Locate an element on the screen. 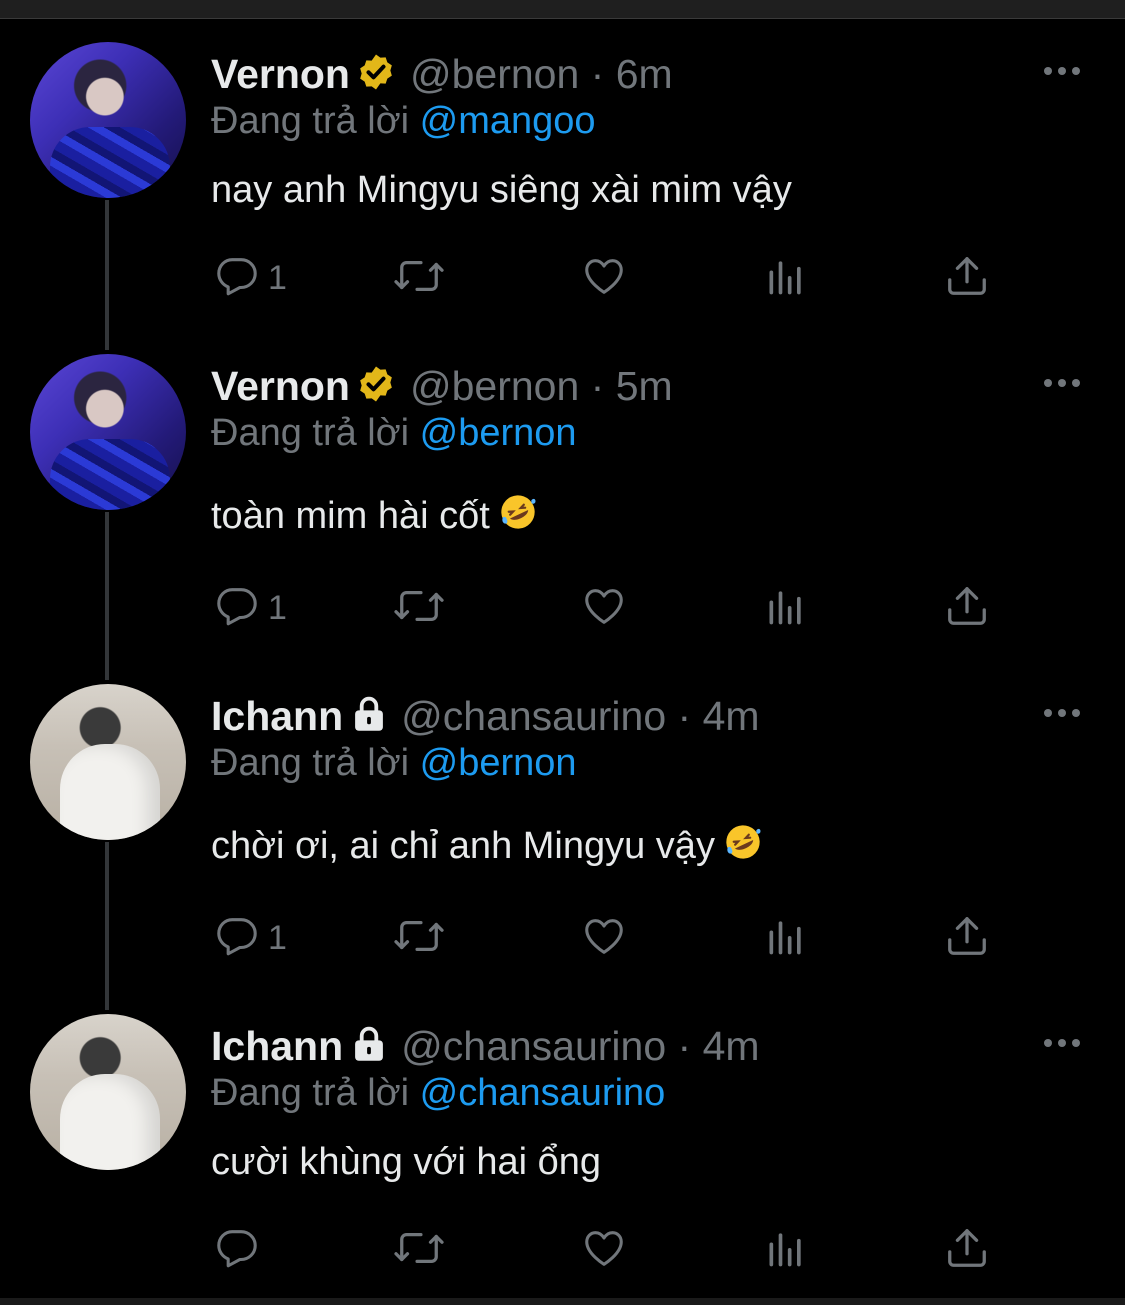 The width and height of the screenshot is (1125, 1305). reply-context: Đang trả lời @chansaurino is located at coordinates (438, 1093).